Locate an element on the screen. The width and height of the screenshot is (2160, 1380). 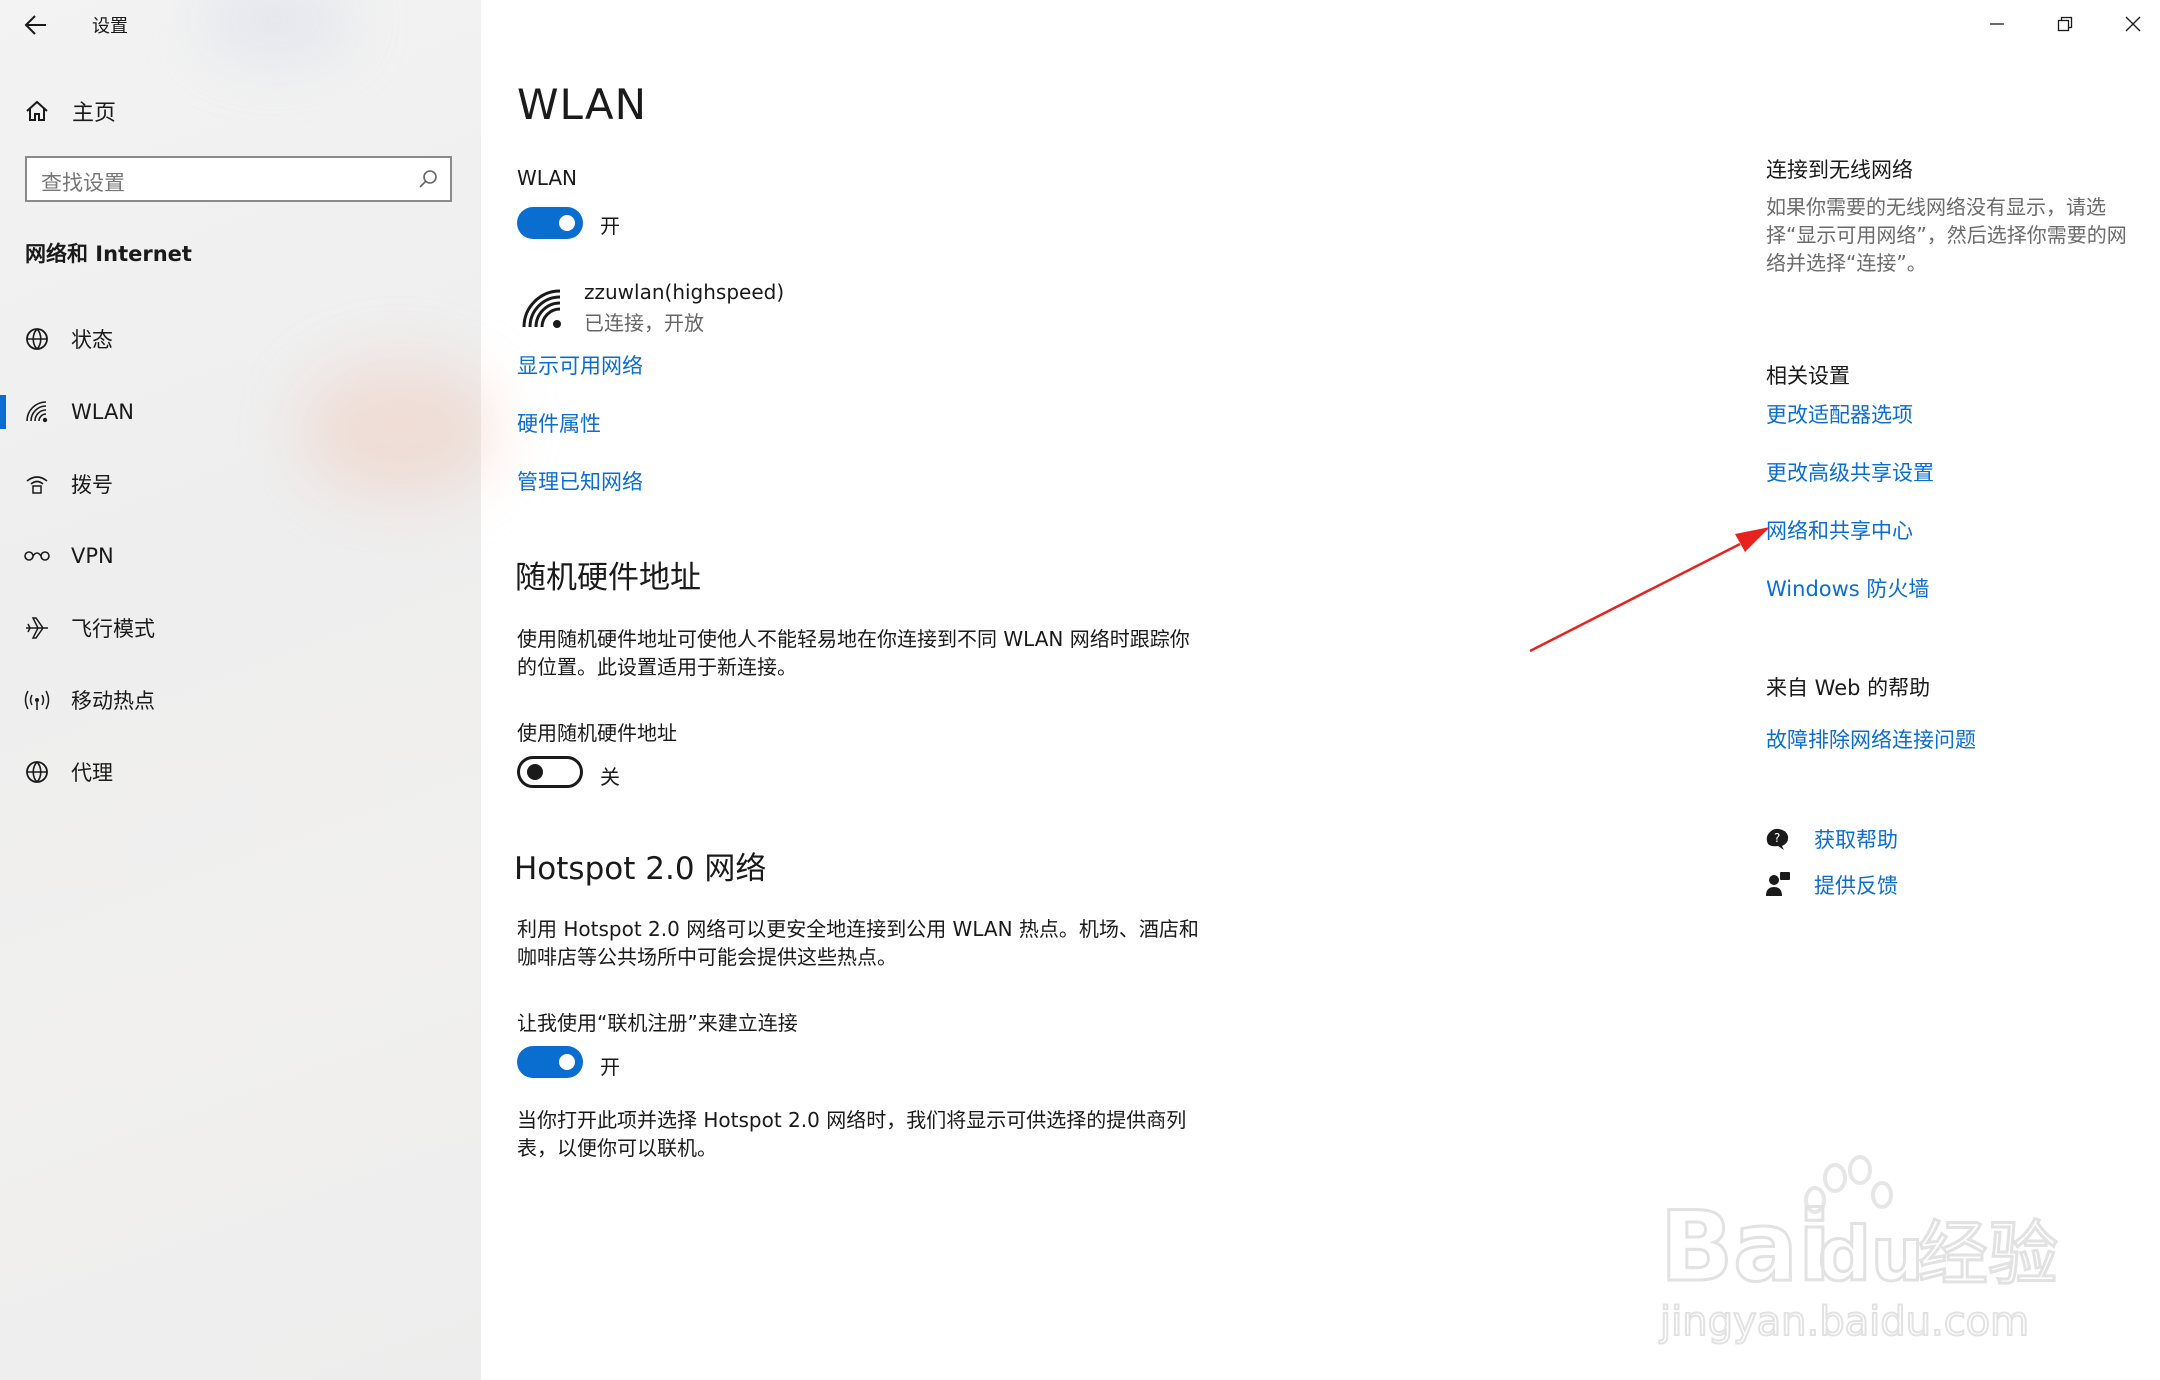
restore-icon is located at coordinates (2065, 24).